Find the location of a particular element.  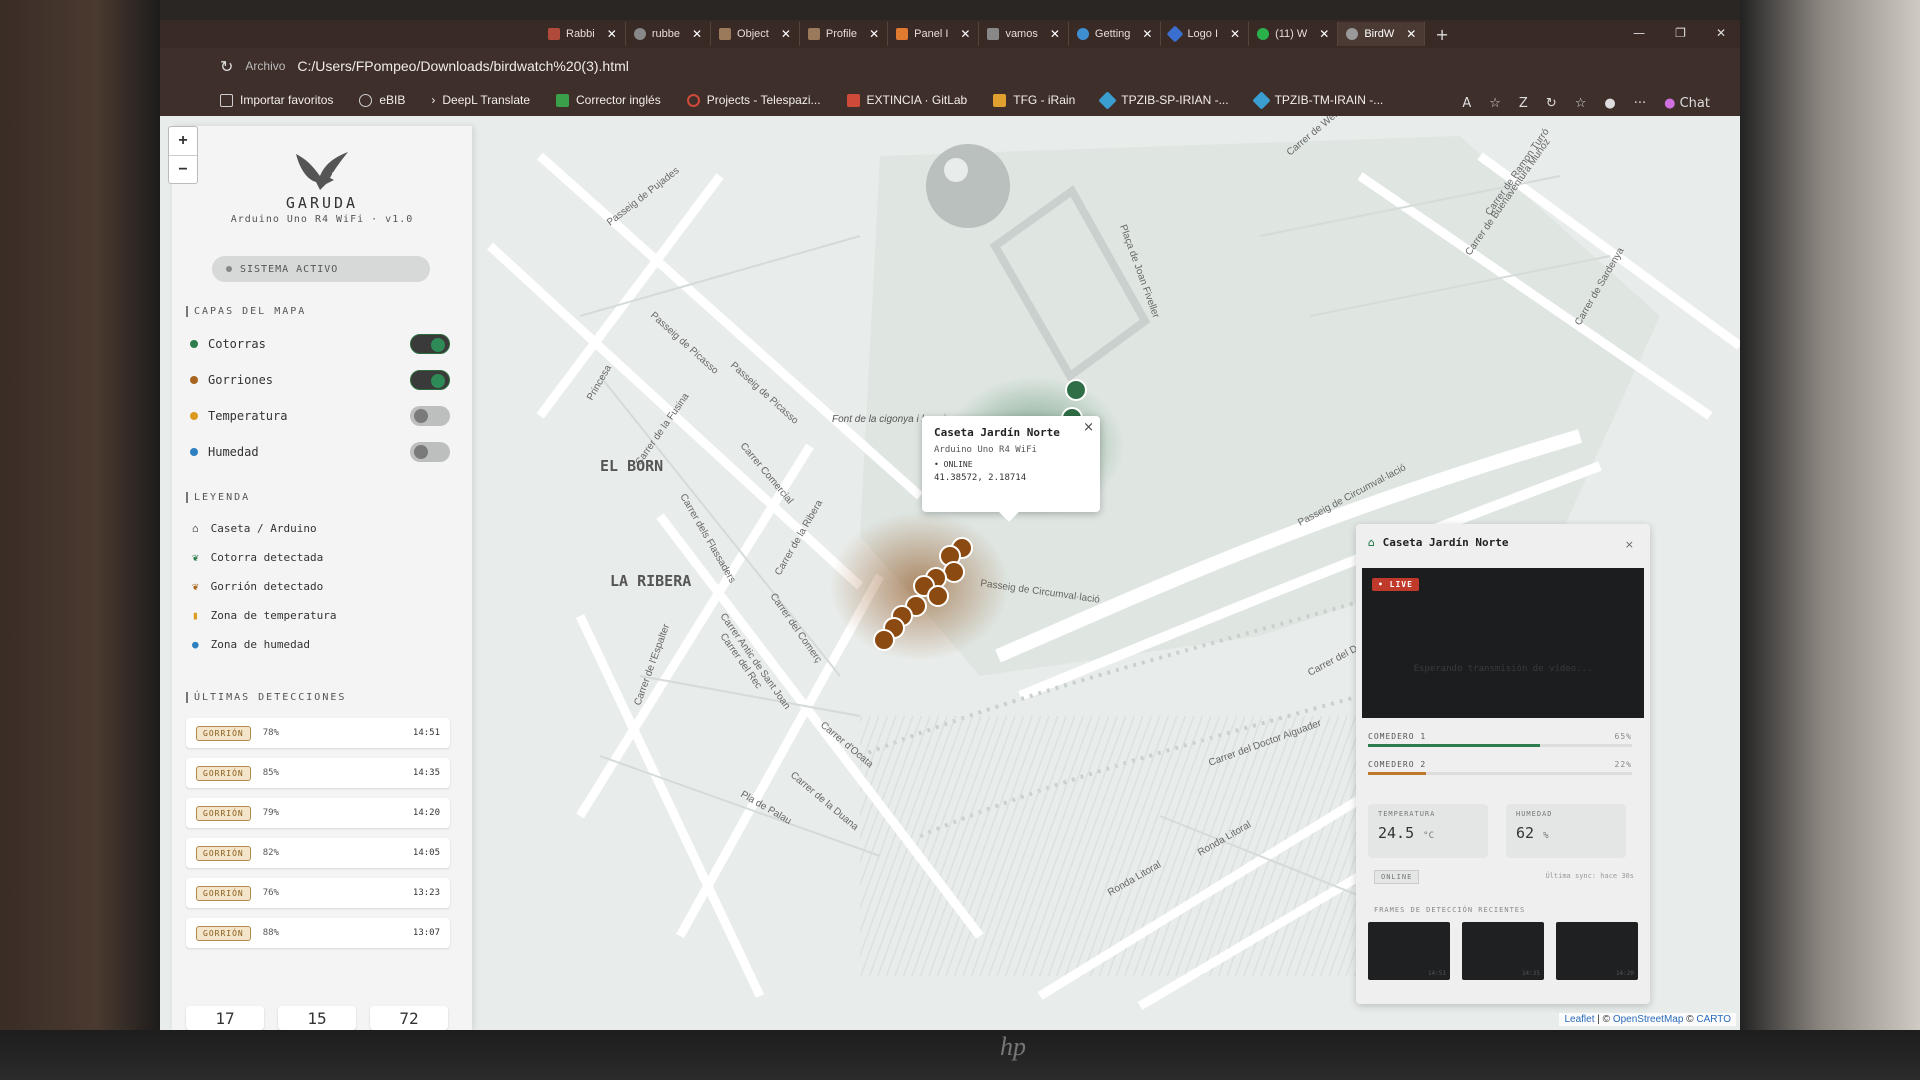

bookmark-item: TFG - iRain is located at coordinates (1034, 100).